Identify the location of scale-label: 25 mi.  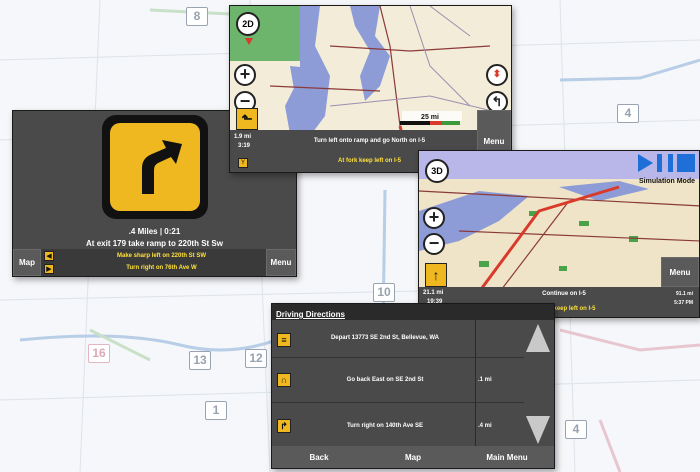
(430, 117).